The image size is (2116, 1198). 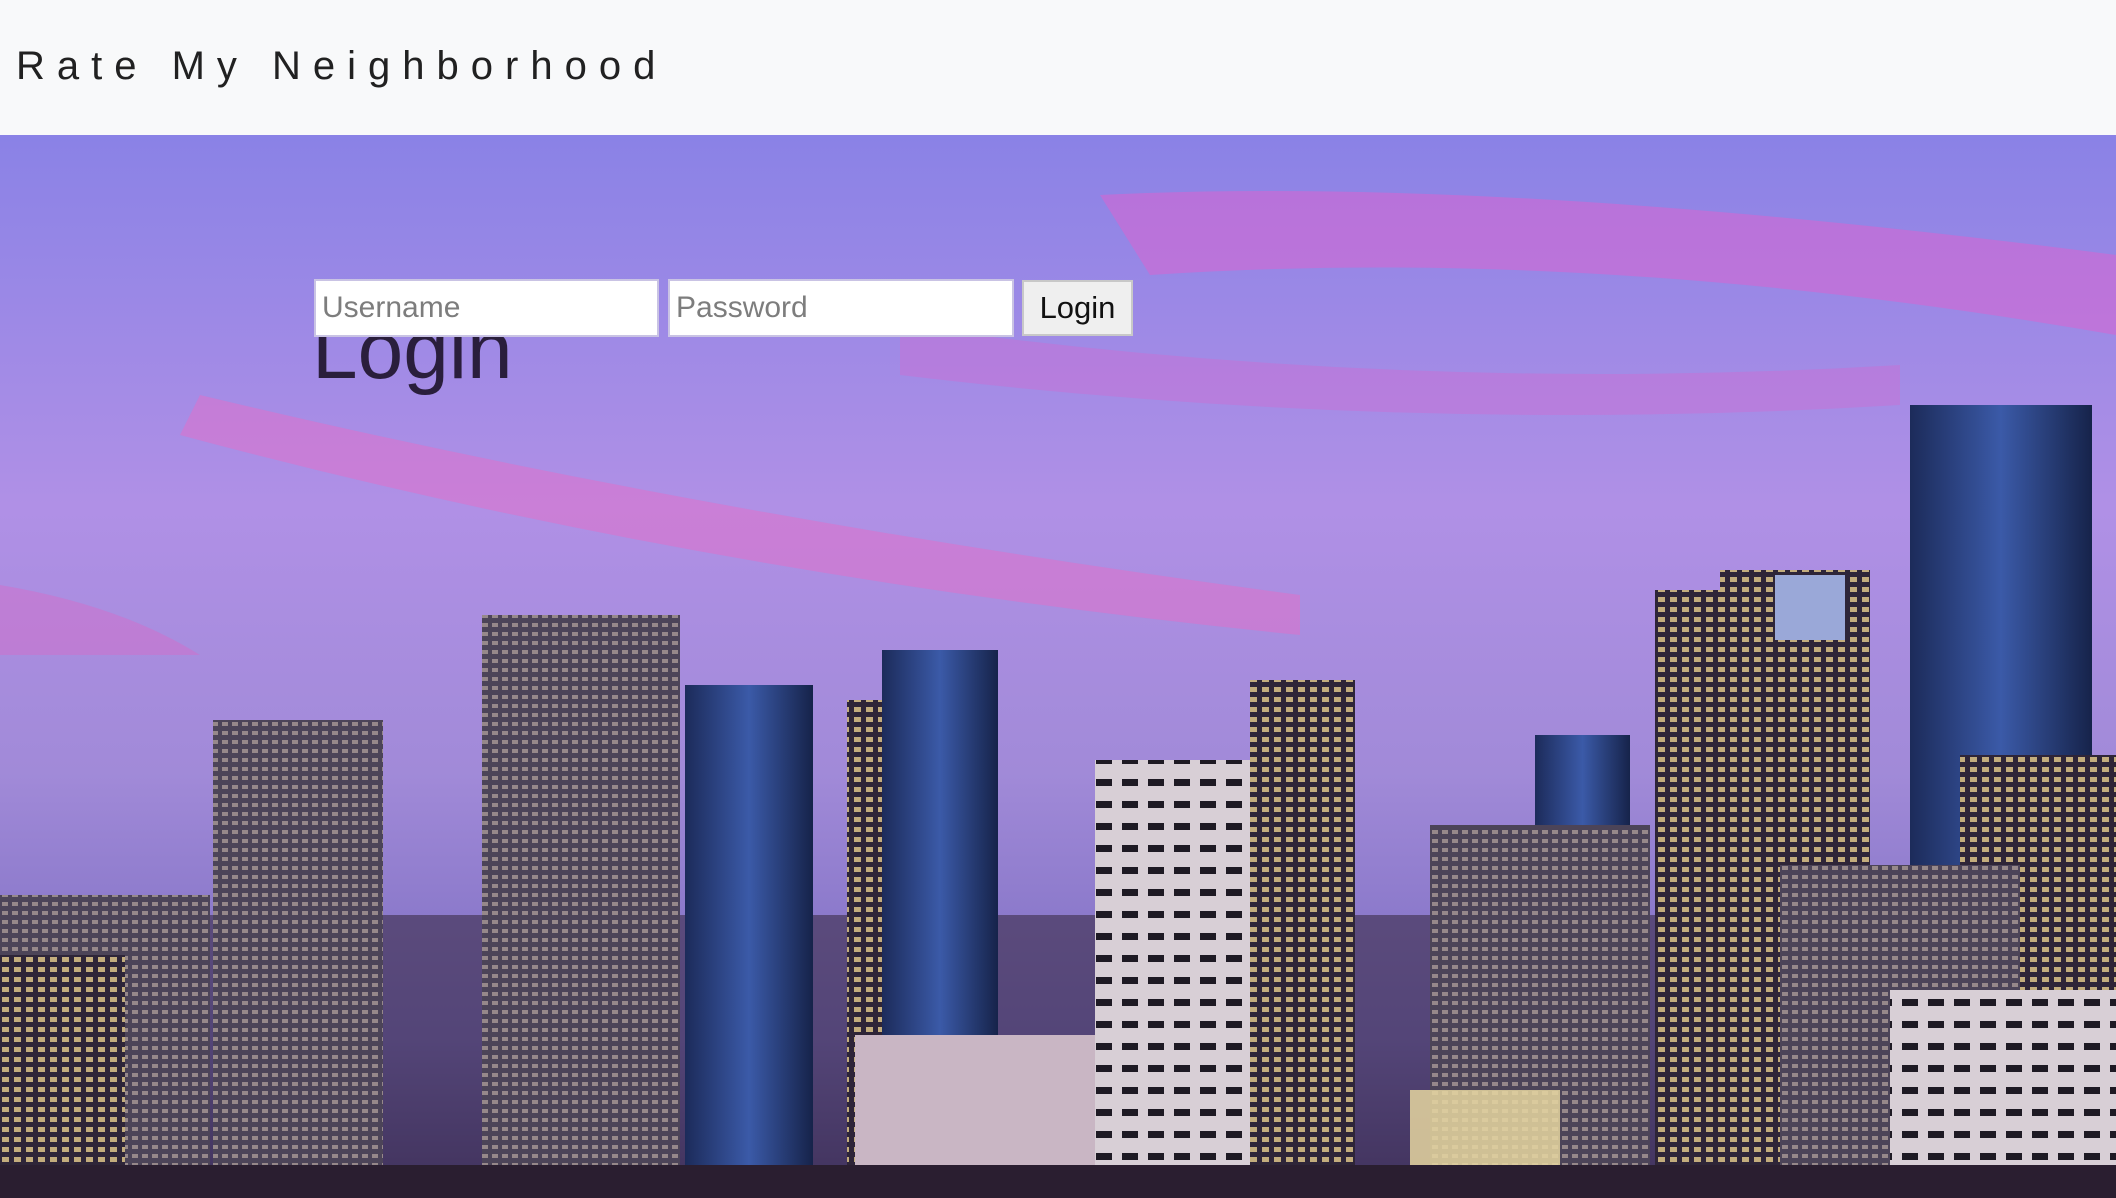 I want to click on brand-title: Rate My Neighborhood, so click(x=341, y=66).